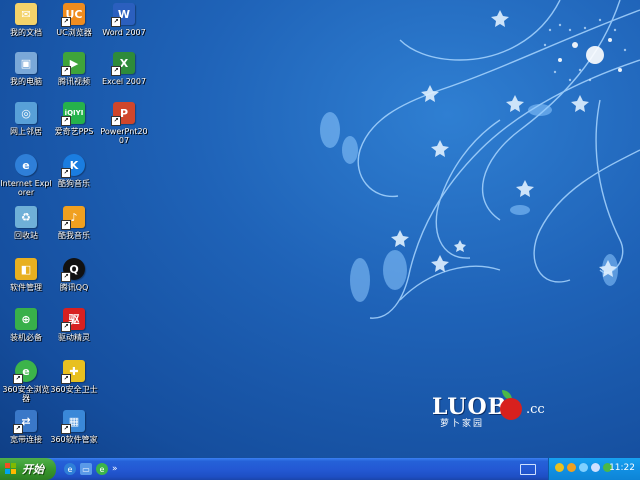  I want to click on desktop-icon-my-documents: ✉ 我的文档, so click(26, 20).